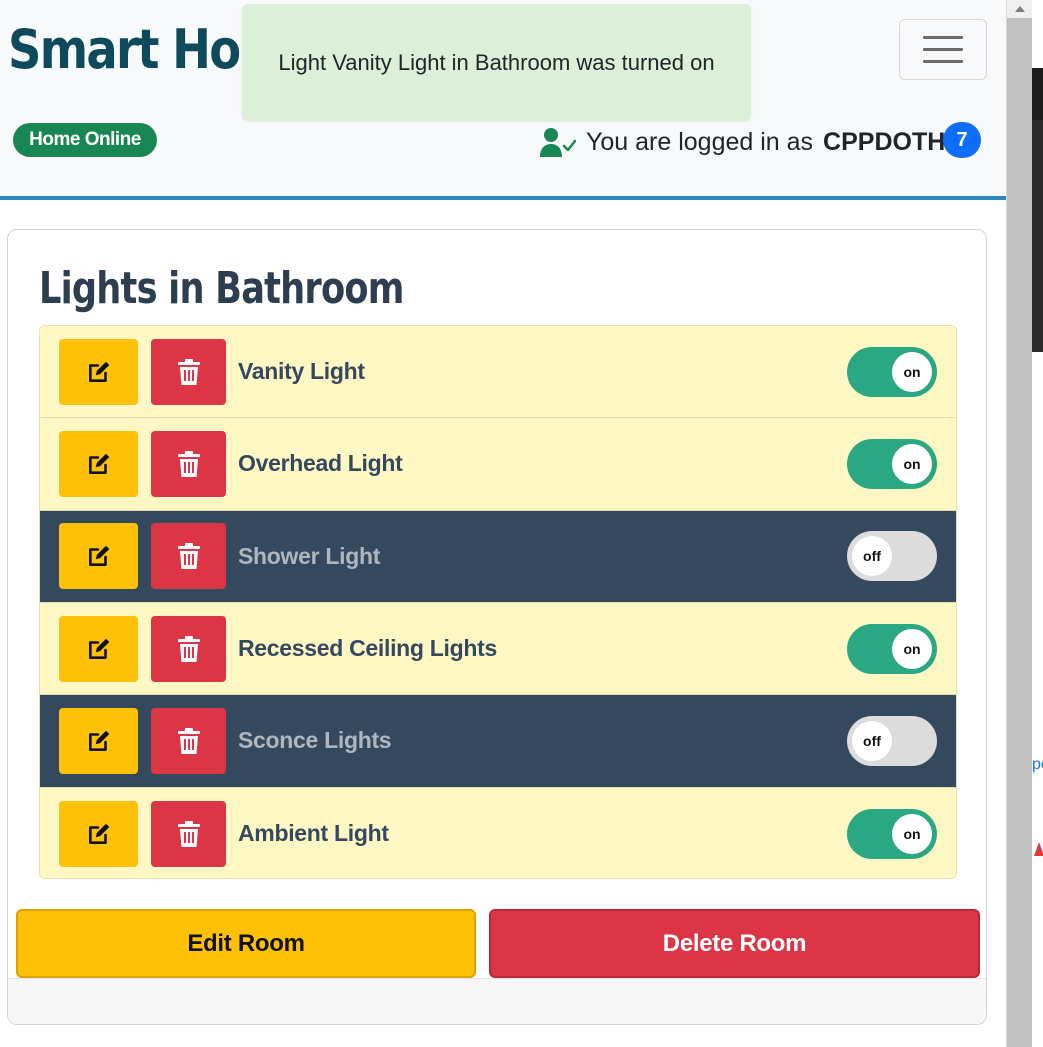  What do you see at coordinates (498, 741) in the screenshot?
I see `light-row: Sconce Lights off` at bounding box center [498, 741].